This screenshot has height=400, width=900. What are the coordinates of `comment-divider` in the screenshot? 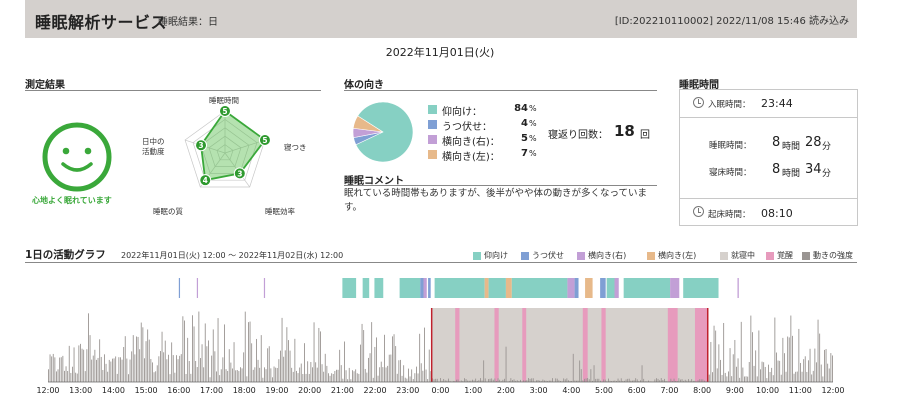 It's located at (500, 185).